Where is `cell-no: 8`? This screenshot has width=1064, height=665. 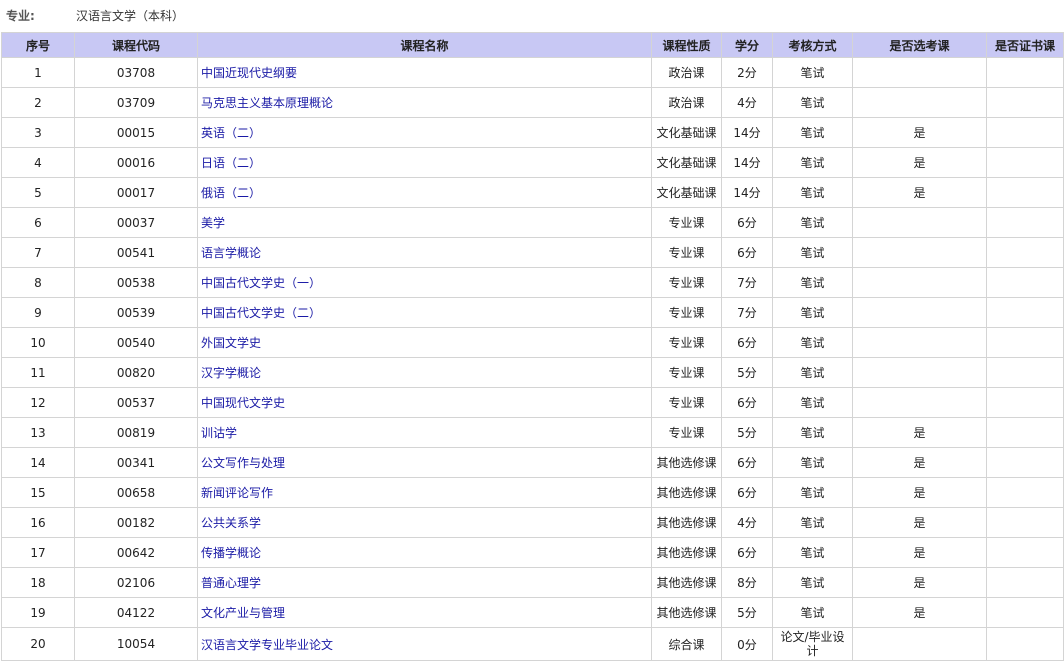
cell-no: 8 is located at coordinates (38, 282).